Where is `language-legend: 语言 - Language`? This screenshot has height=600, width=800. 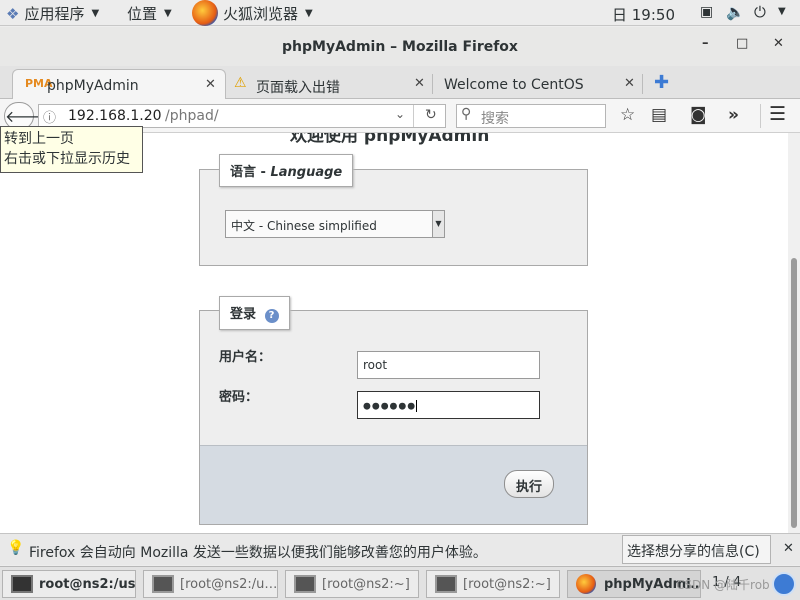 language-legend: 语言 - Language is located at coordinates (286, 170).